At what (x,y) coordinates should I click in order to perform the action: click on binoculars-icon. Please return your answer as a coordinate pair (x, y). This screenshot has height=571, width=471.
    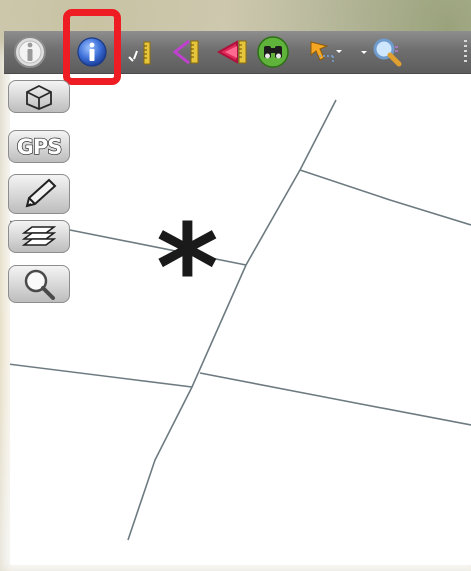
    Looking at the image, I should click on (273, 52).